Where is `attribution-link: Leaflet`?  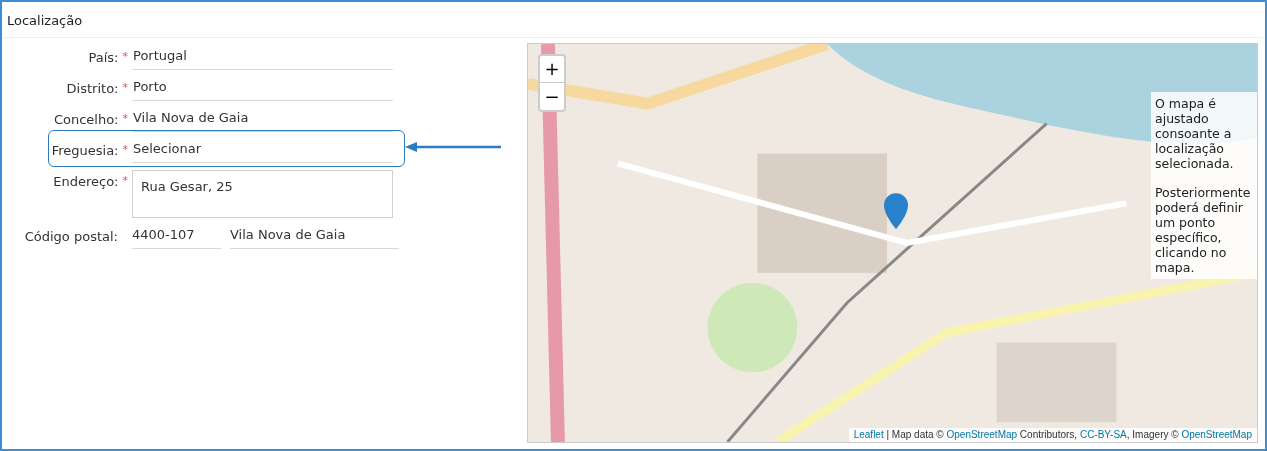
attribution-link: Leaflet is located at coordinates (868, 434).